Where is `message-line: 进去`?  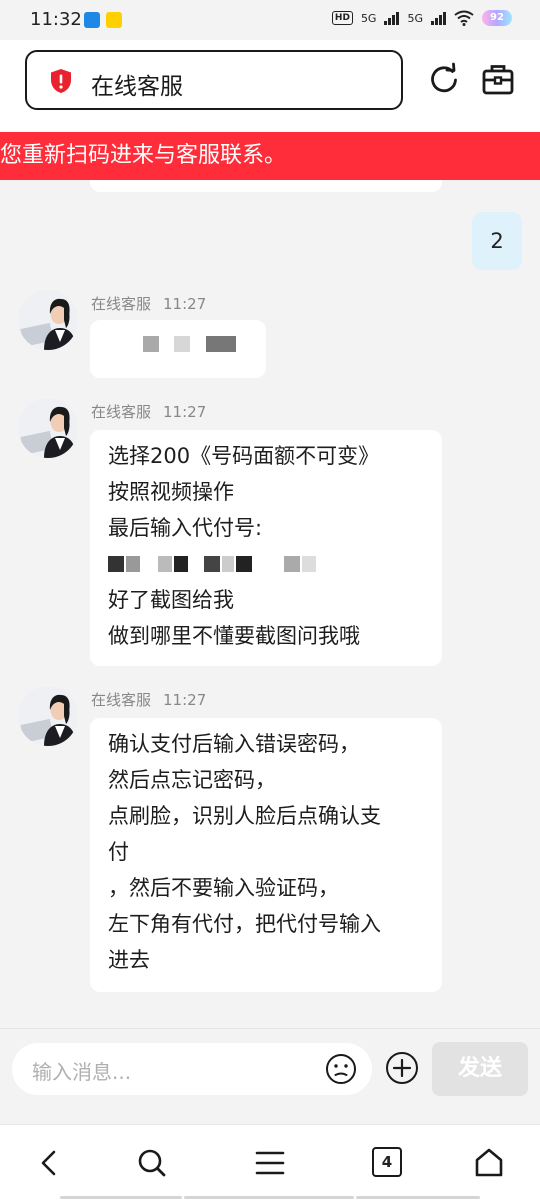 message-line: 进去 is located at coordinates (129, 960).